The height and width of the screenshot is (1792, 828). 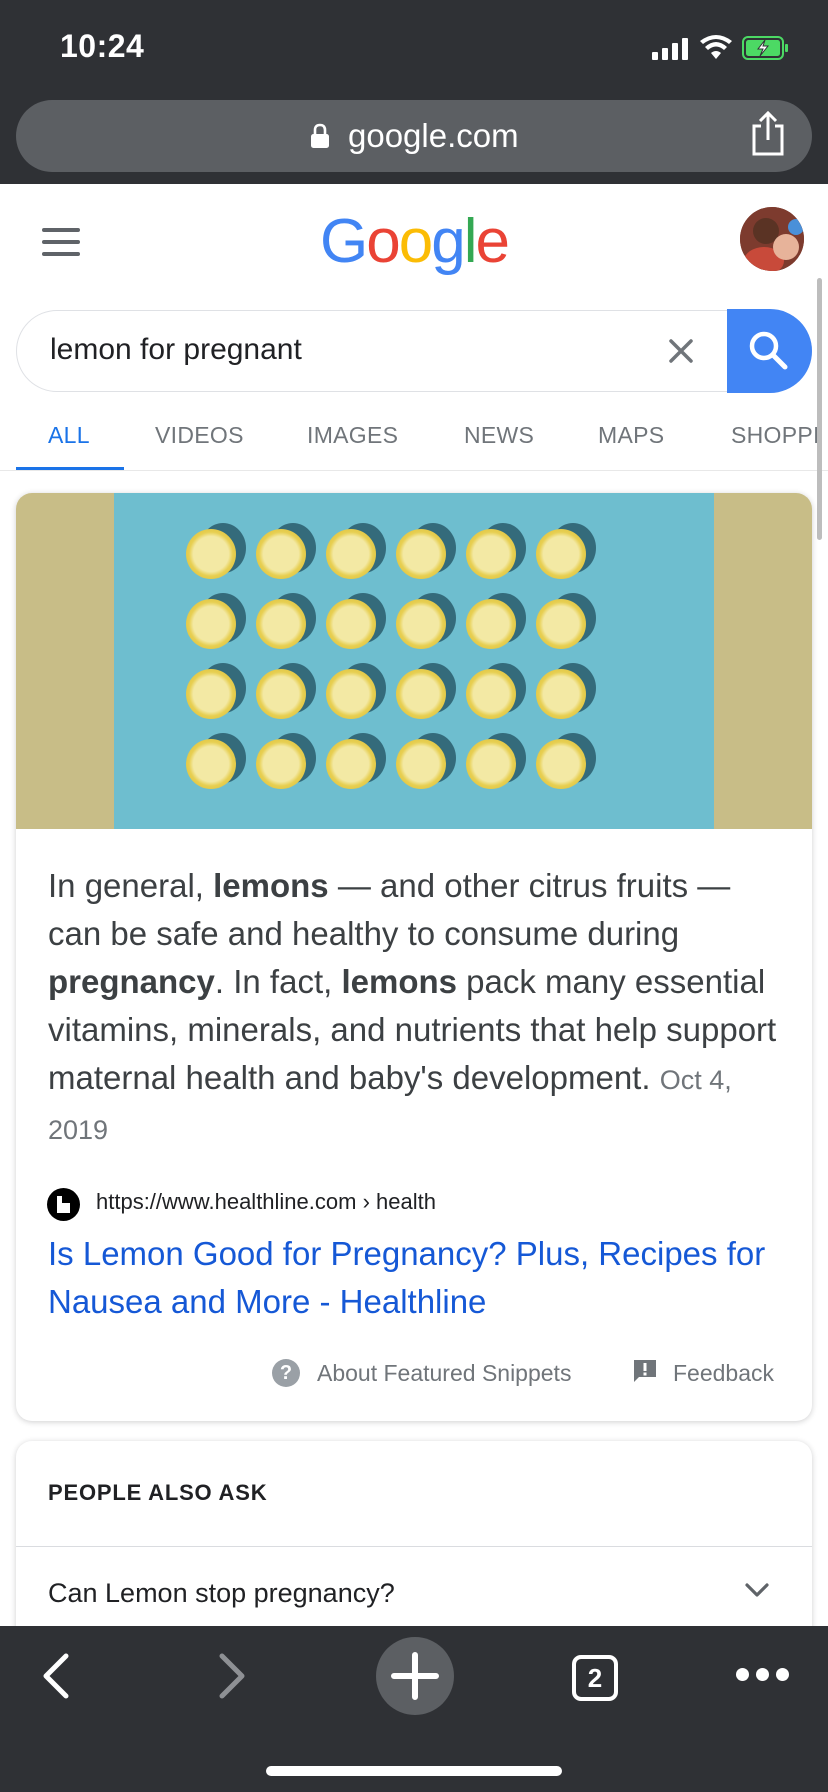 What do you see at coordinates (447, 242) in the screenshot?
I see `logo-letter: g` at bounding box center [447, 242].